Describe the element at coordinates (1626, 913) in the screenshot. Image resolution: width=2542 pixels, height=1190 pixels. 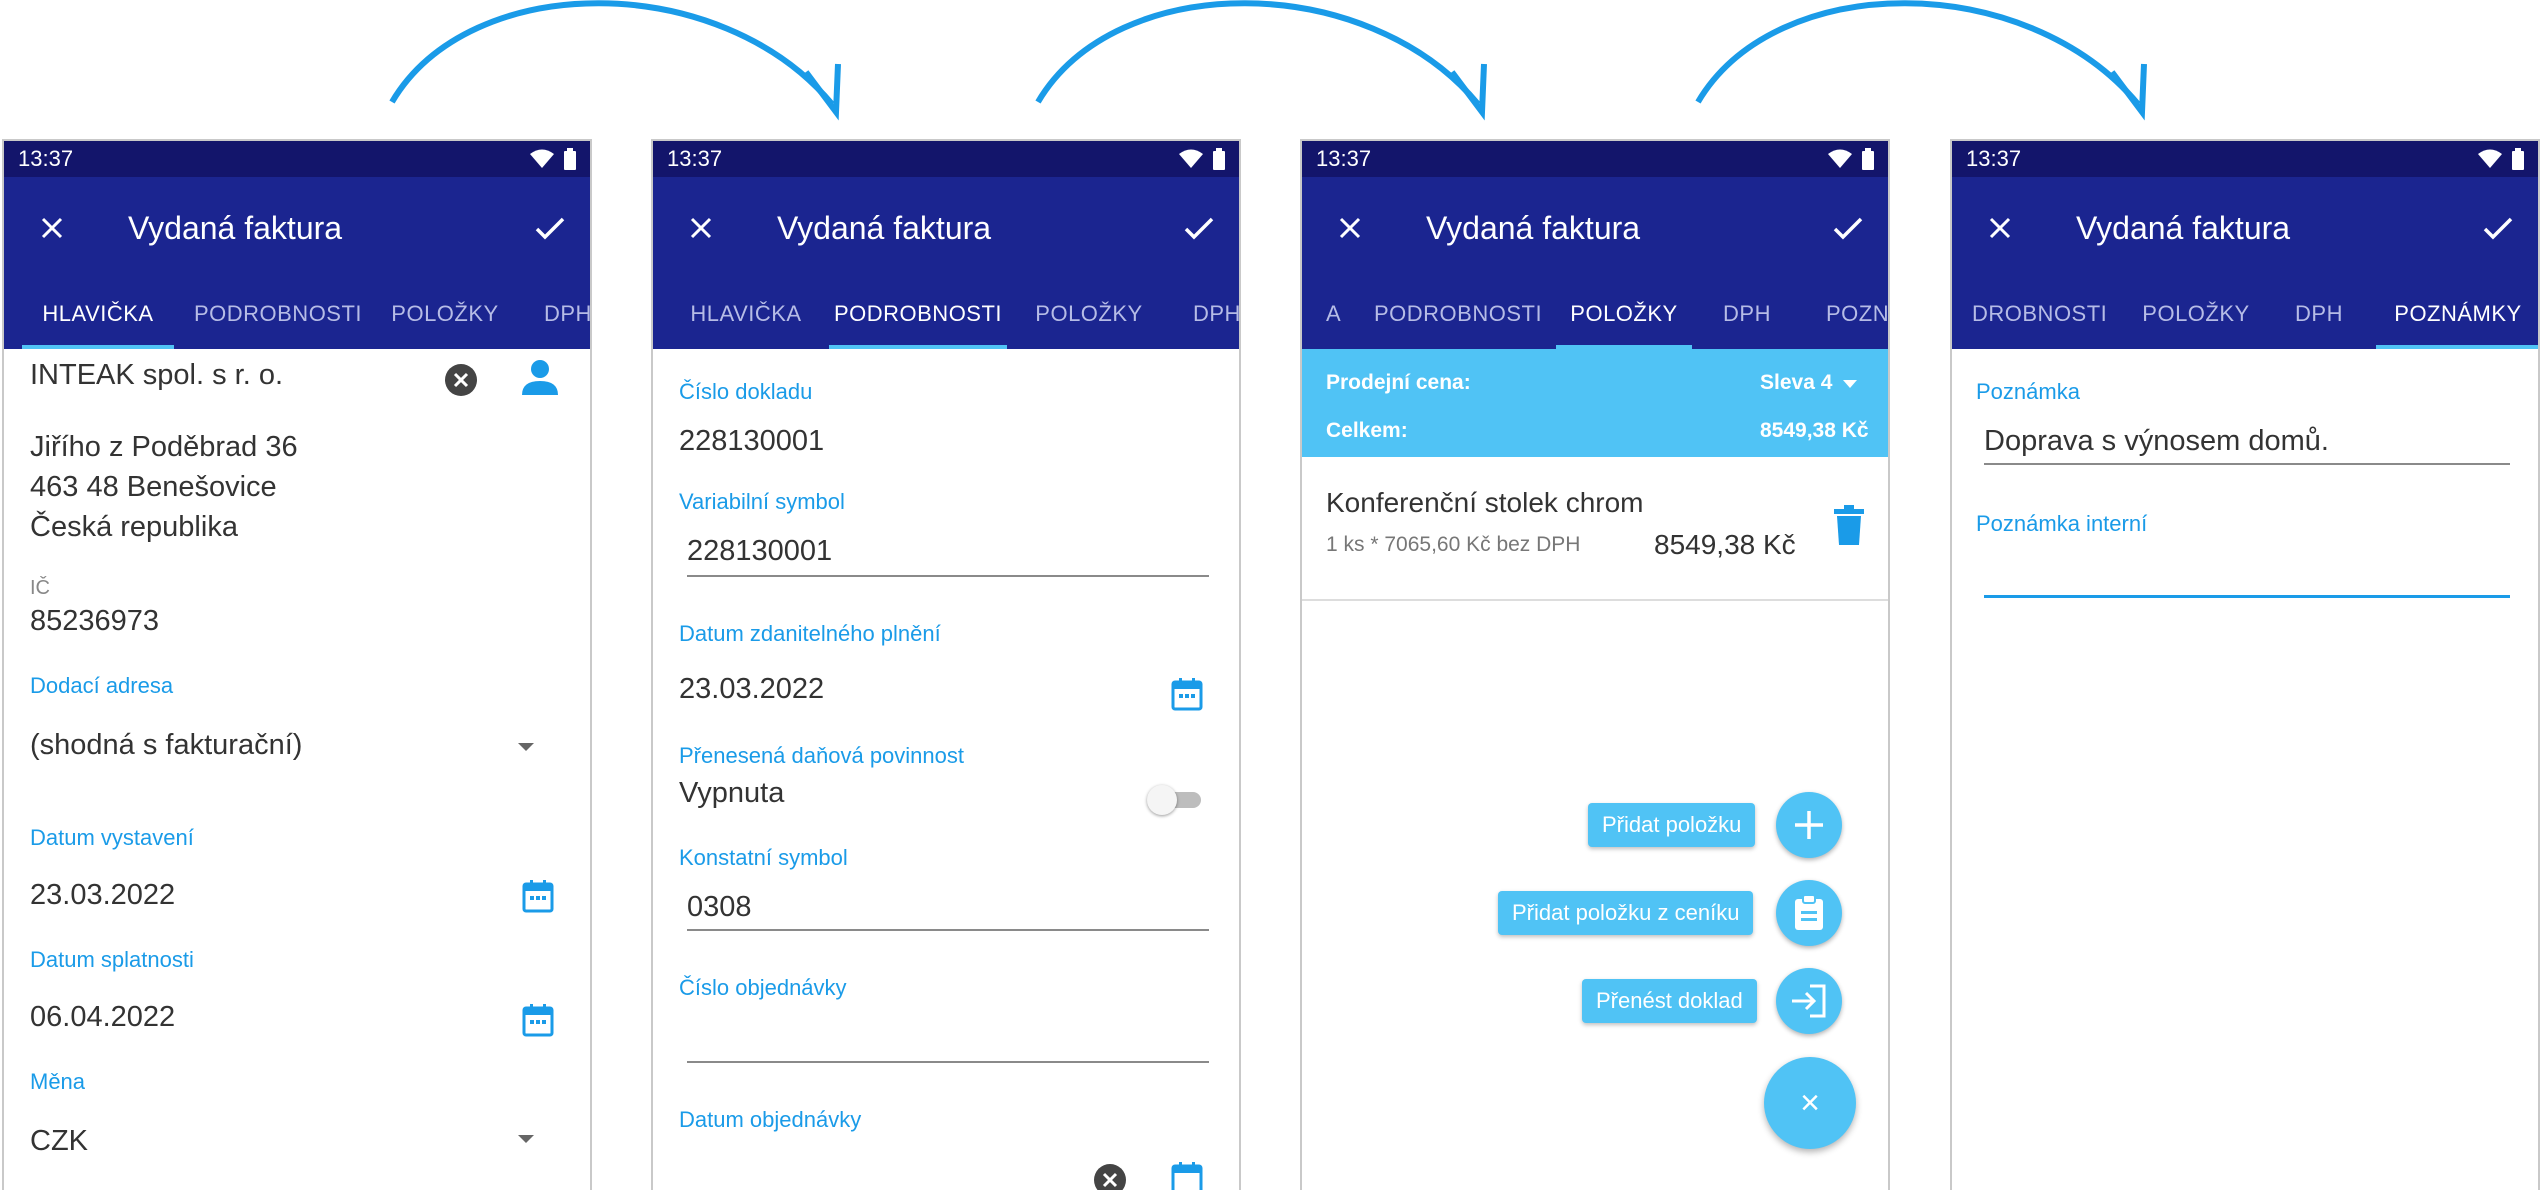
I see `add-from-pricelist-label: Přidat položku z ceníku` at that location.